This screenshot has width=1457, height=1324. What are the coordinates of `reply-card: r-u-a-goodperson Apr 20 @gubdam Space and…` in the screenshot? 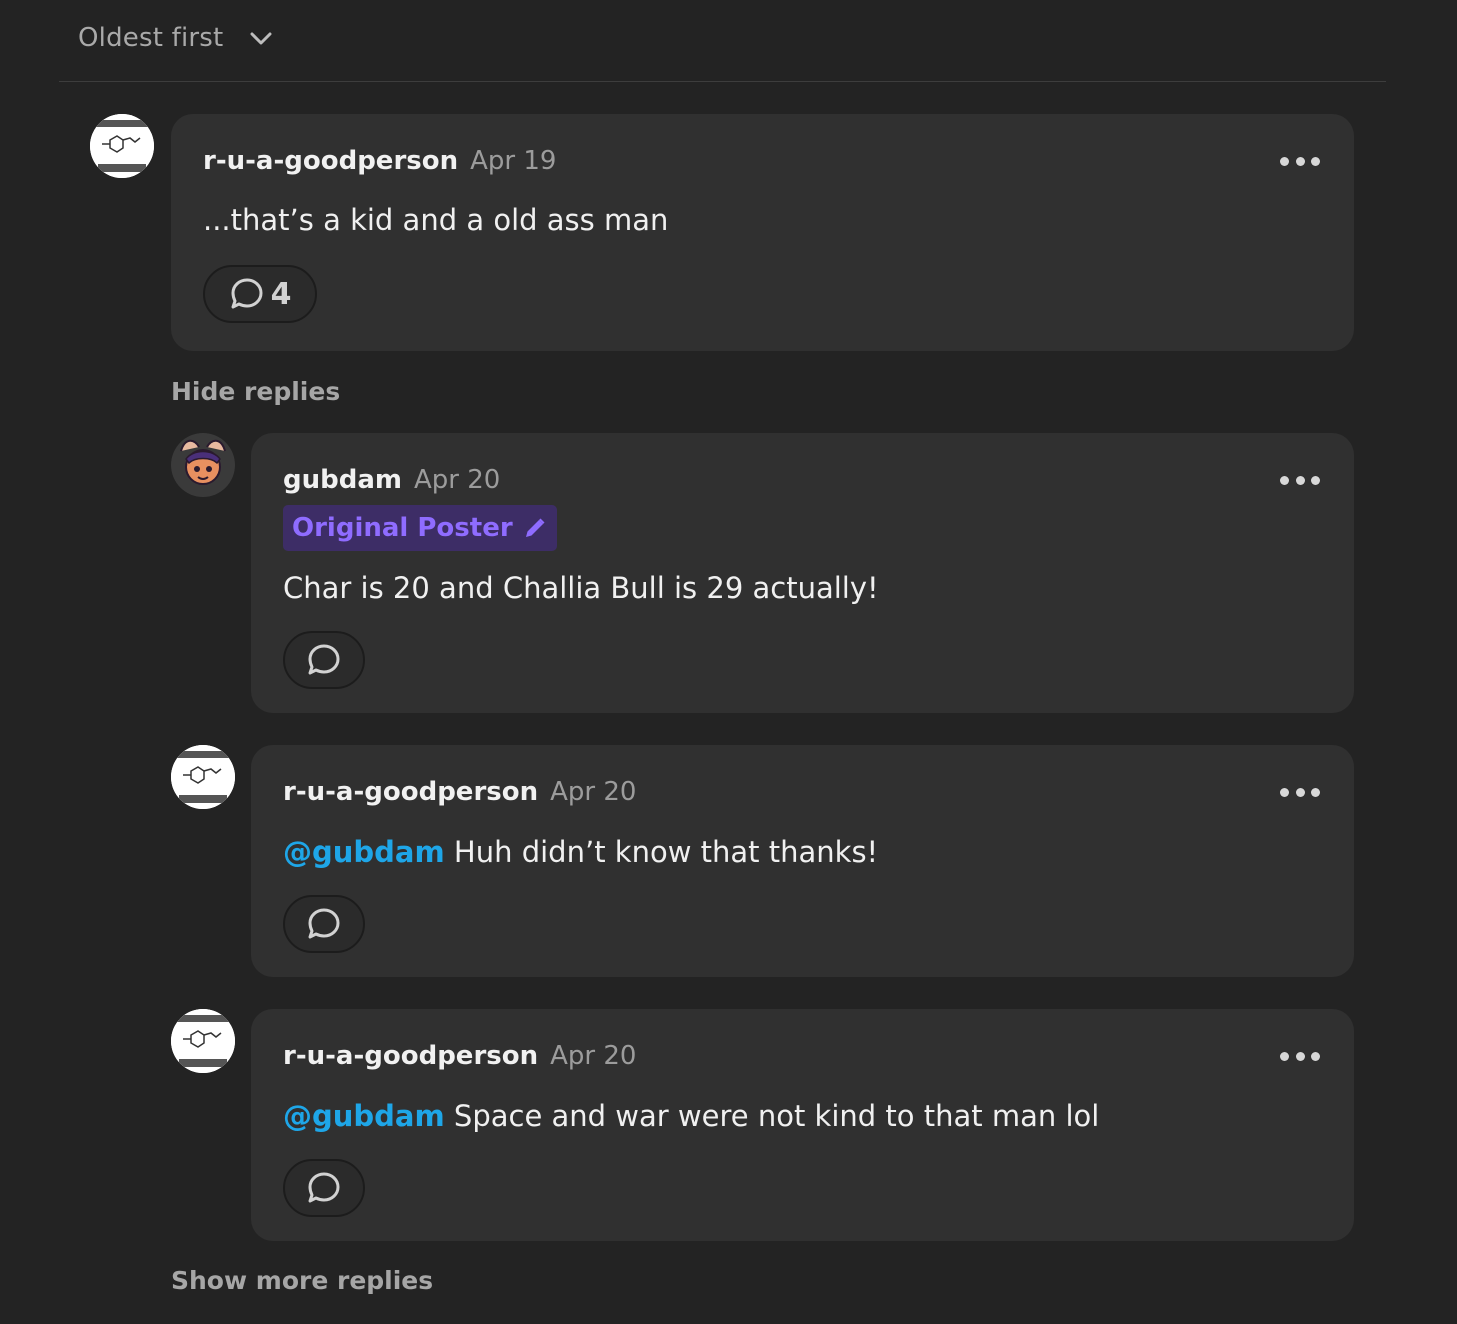 It's located at (802, 1125).